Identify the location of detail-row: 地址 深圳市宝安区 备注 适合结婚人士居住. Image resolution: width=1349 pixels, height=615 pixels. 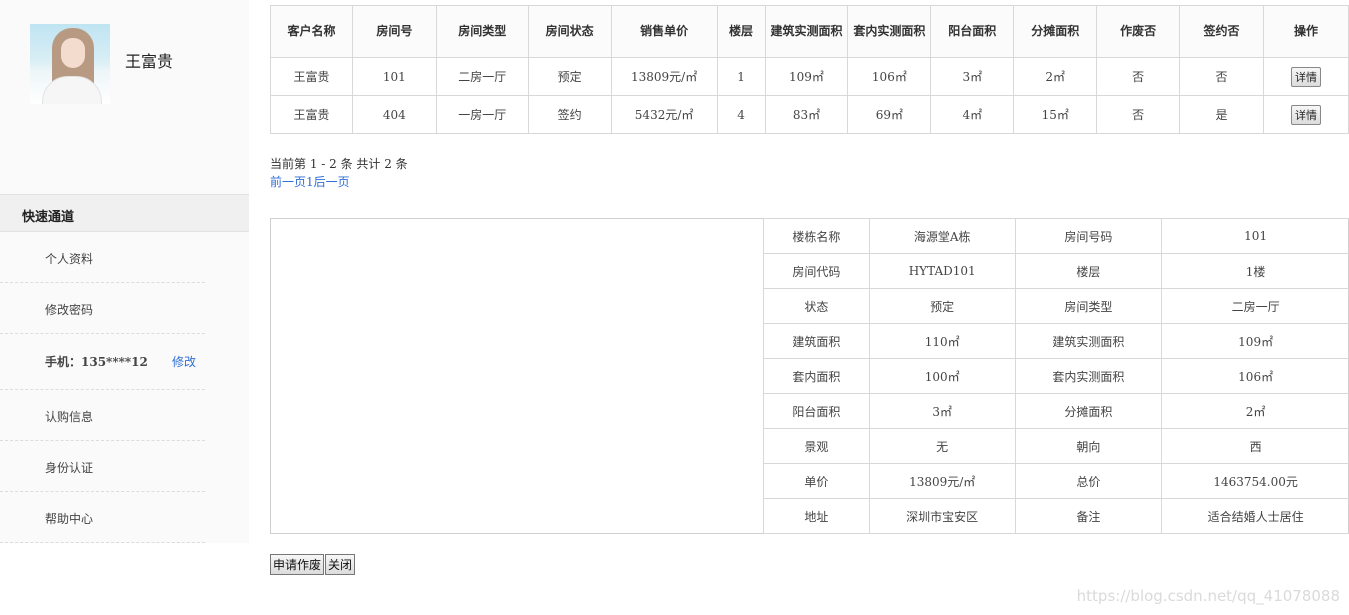
(1056, 516).